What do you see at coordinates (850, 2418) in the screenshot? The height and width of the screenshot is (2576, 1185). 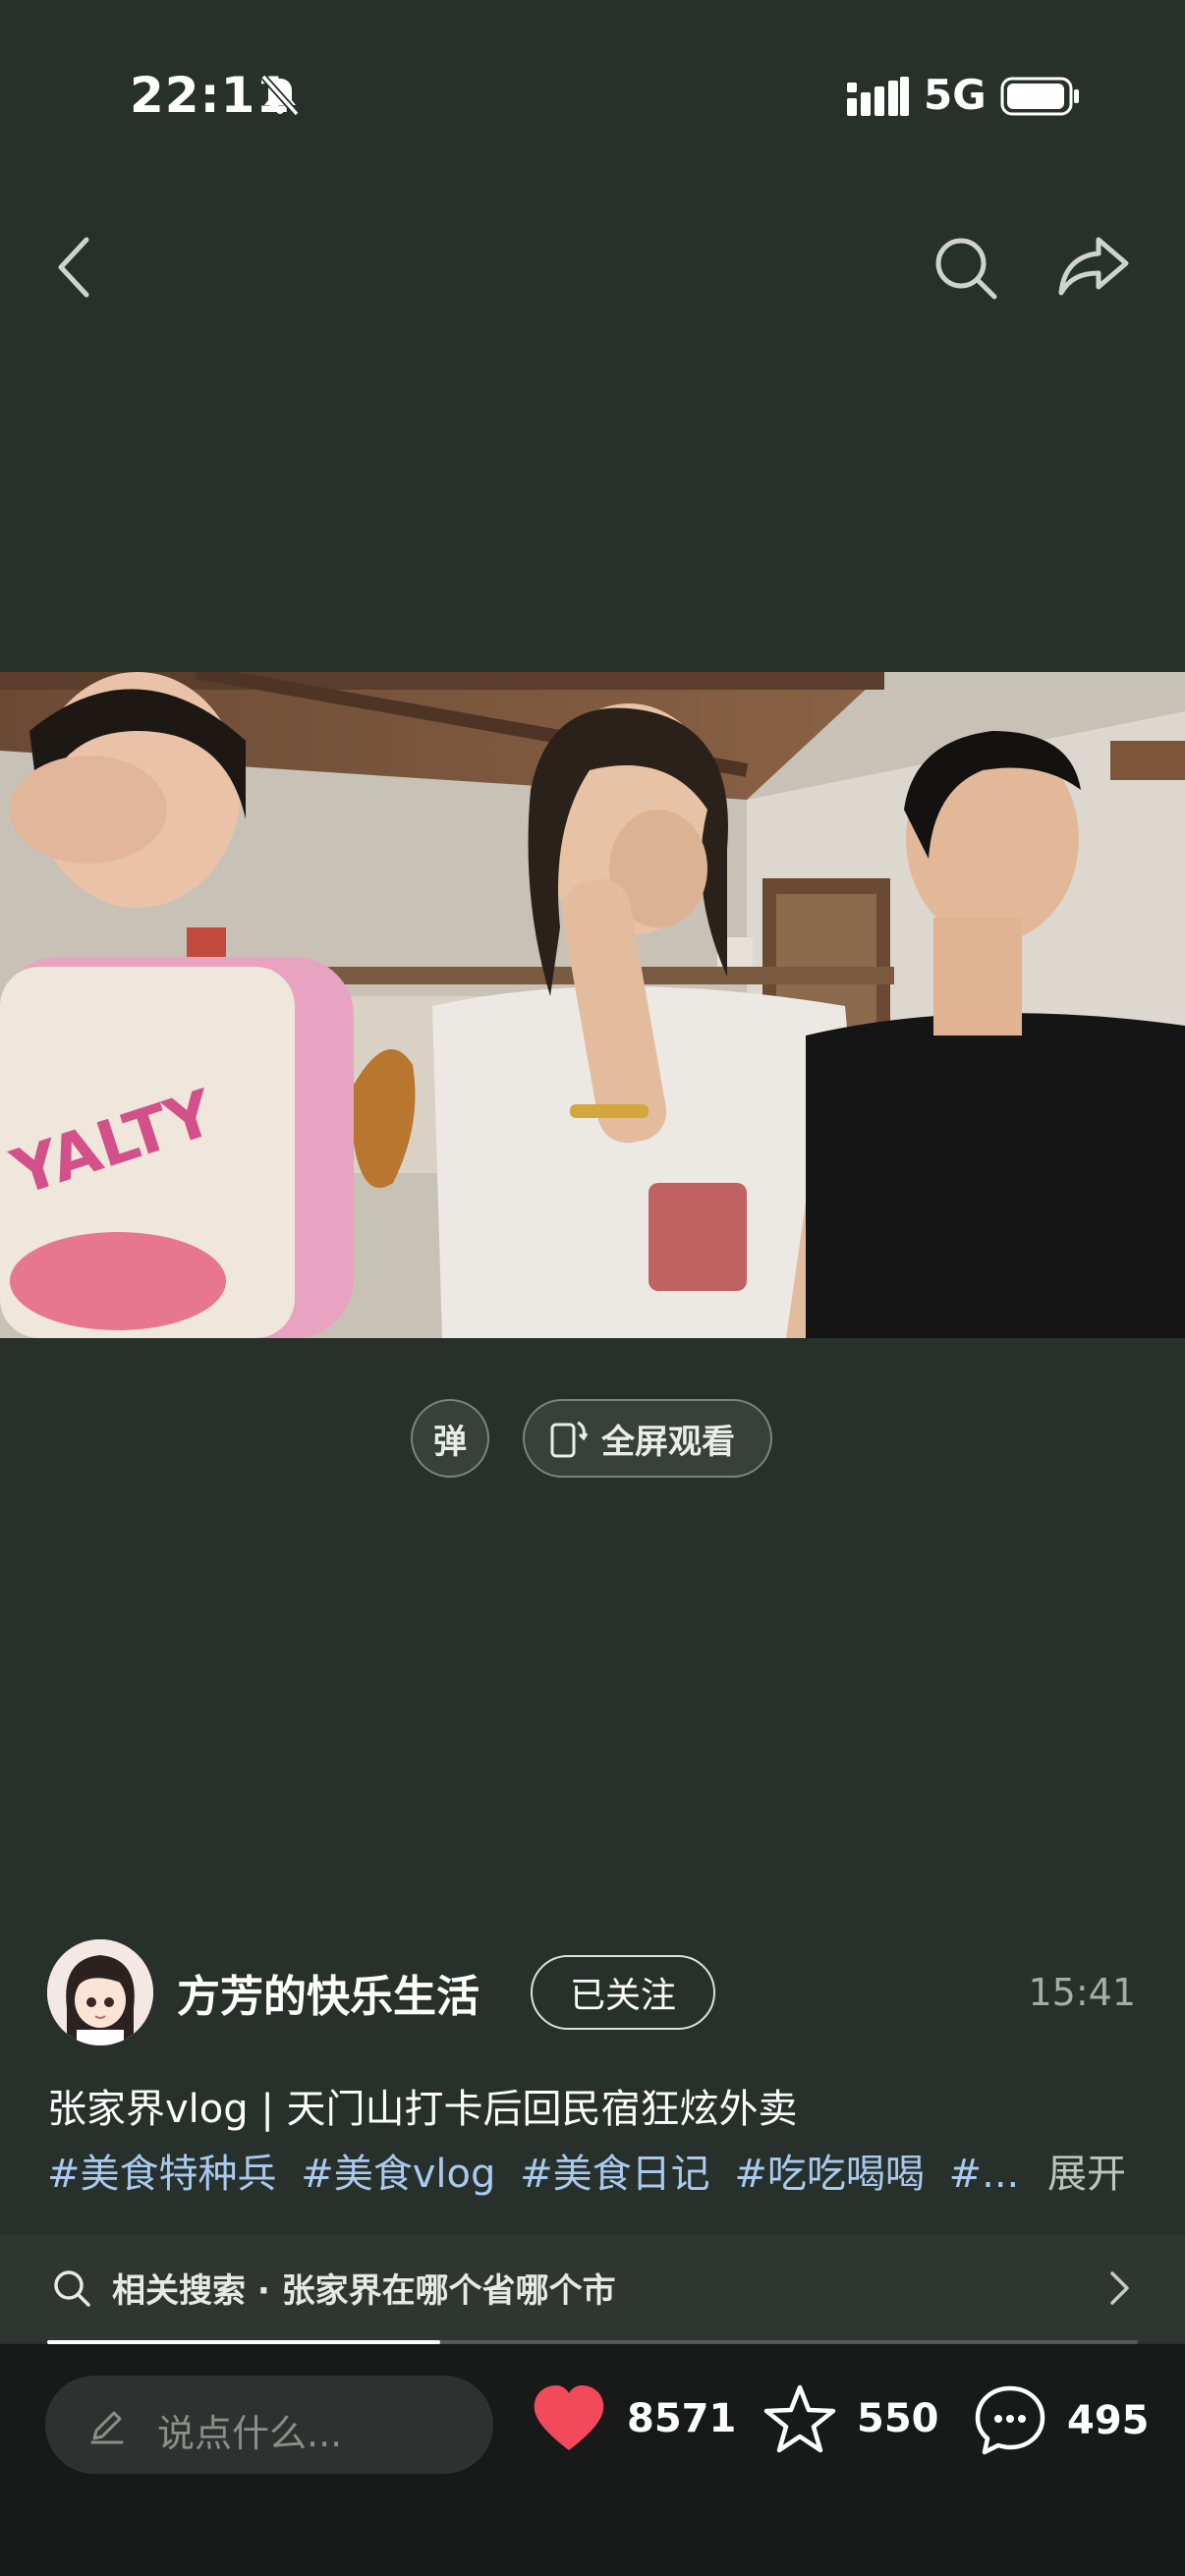 I see `favorite-button: 550` at bounding box center [850, 2418].